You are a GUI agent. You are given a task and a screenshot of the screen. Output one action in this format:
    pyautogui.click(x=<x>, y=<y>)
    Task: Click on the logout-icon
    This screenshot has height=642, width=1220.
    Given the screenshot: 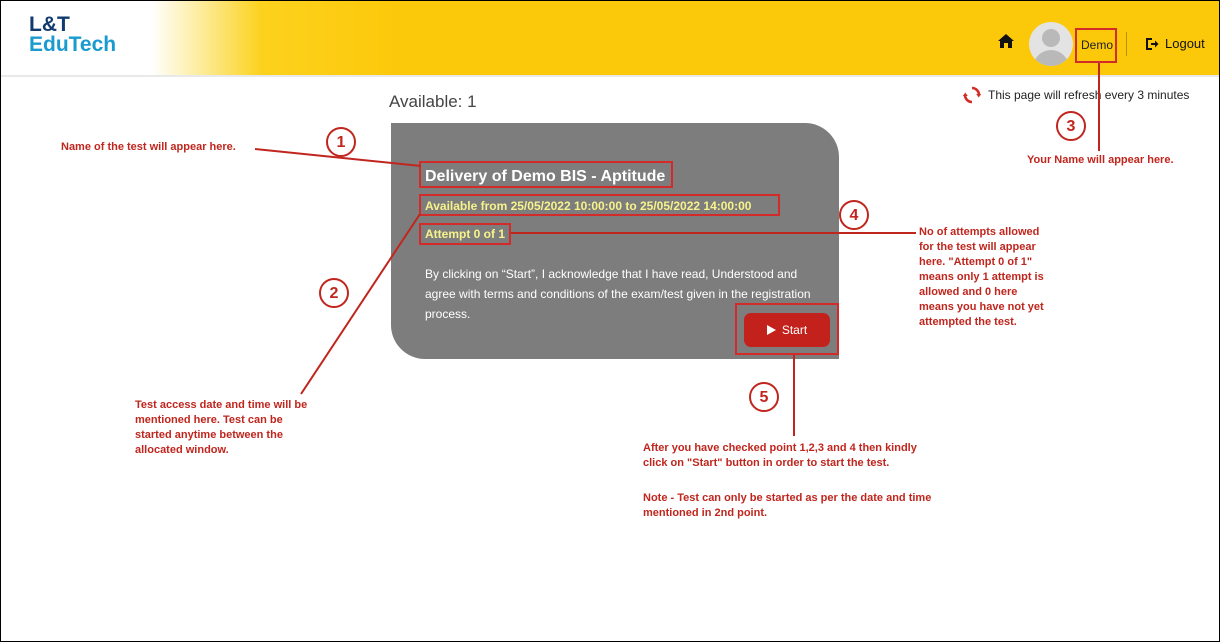 What is the action you would take?
    pyautogui.click(x=1152, y=43)
    